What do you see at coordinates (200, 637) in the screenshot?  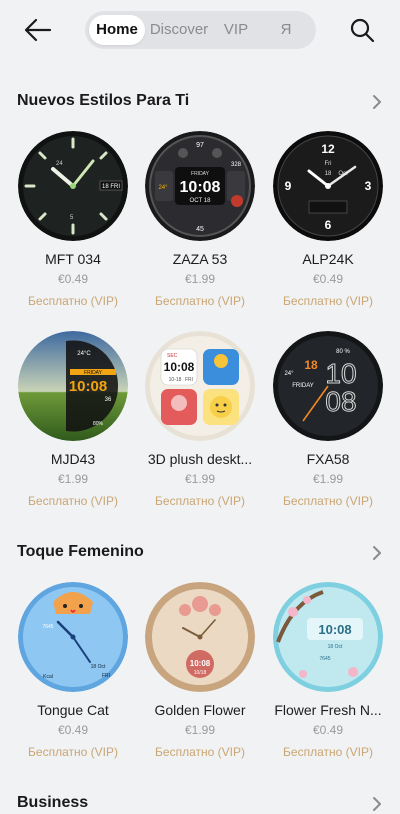 I see `watchface-preview: 10:08 10/18` at bounding box center [200, 637].